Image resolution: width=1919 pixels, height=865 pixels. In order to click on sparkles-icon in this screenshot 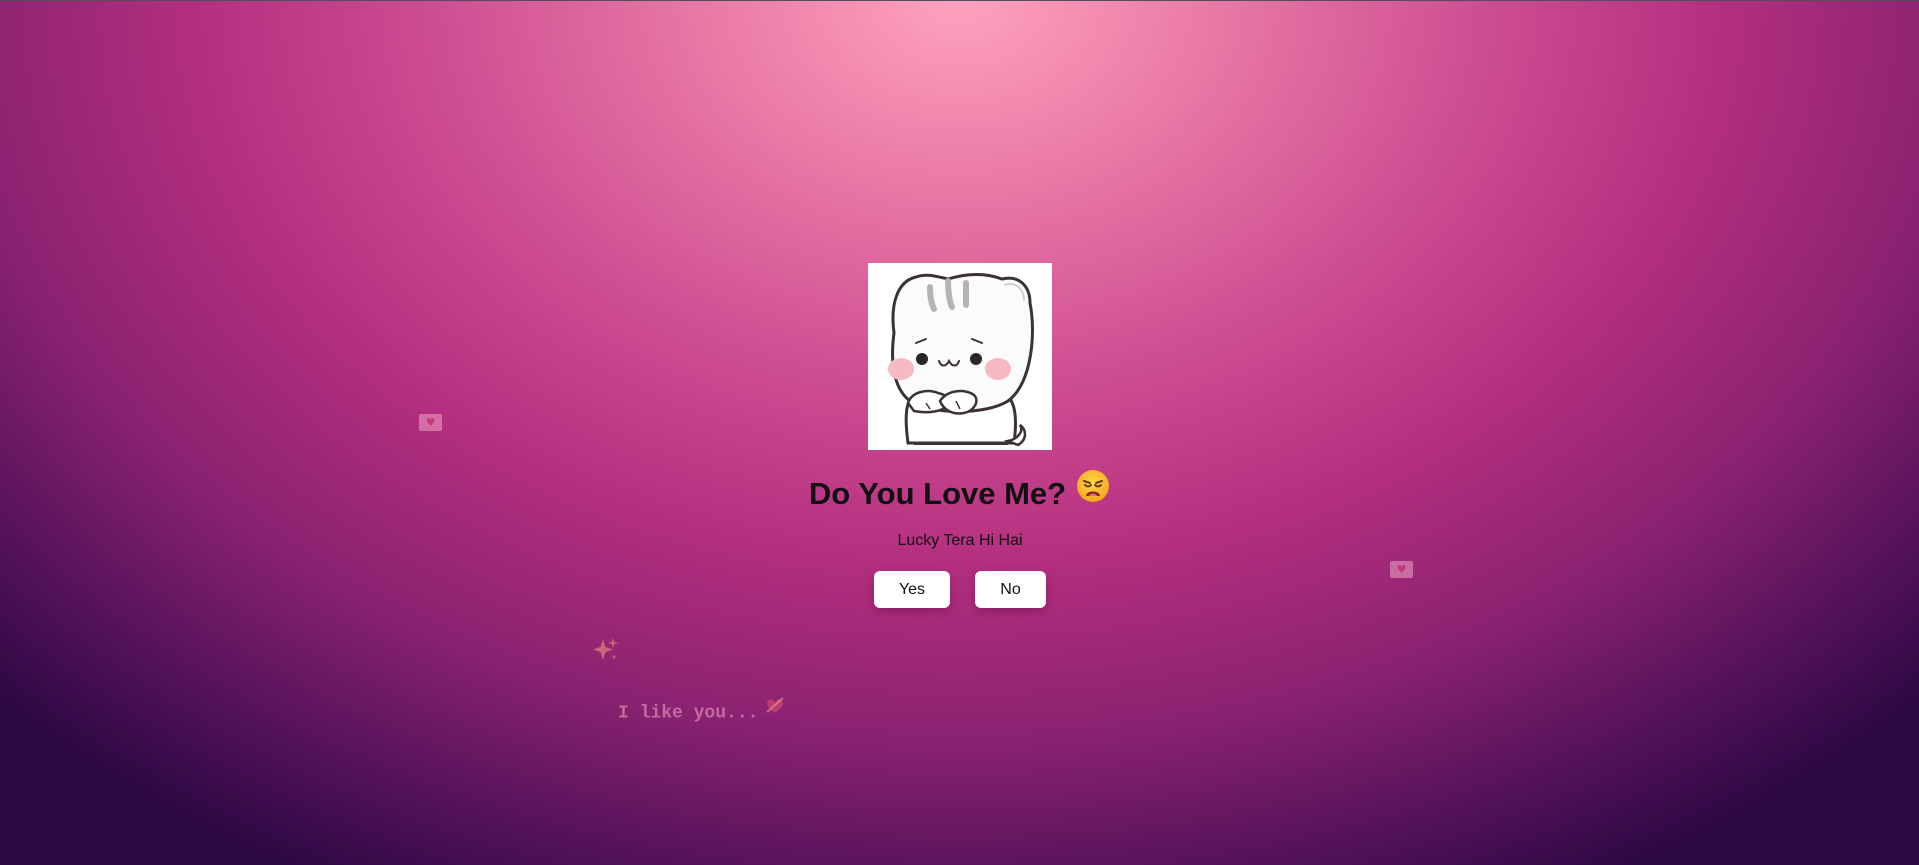, I will do `click(605, 650)`.